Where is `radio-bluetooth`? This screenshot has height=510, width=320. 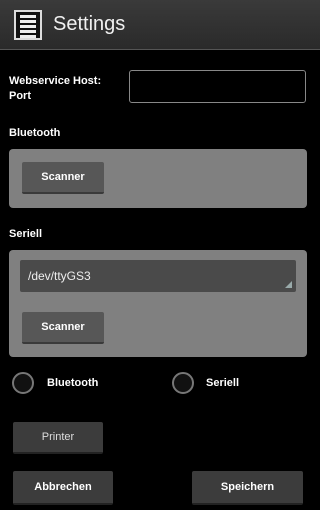 radio-bluetooth is located at coordinates (23, 383).